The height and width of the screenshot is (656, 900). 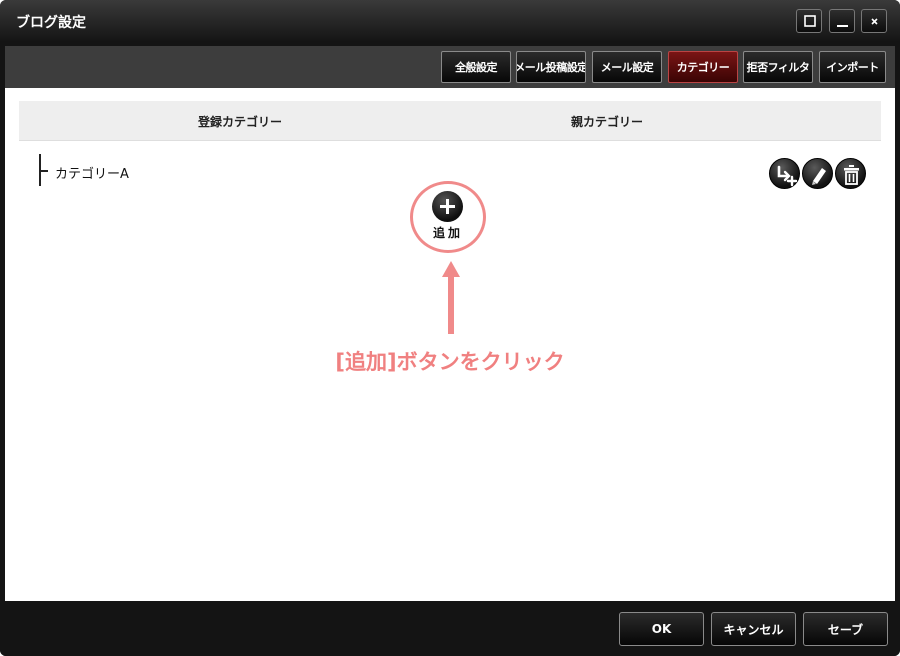 I want to click on add-subcategory-button, so click(x=784, y=173).